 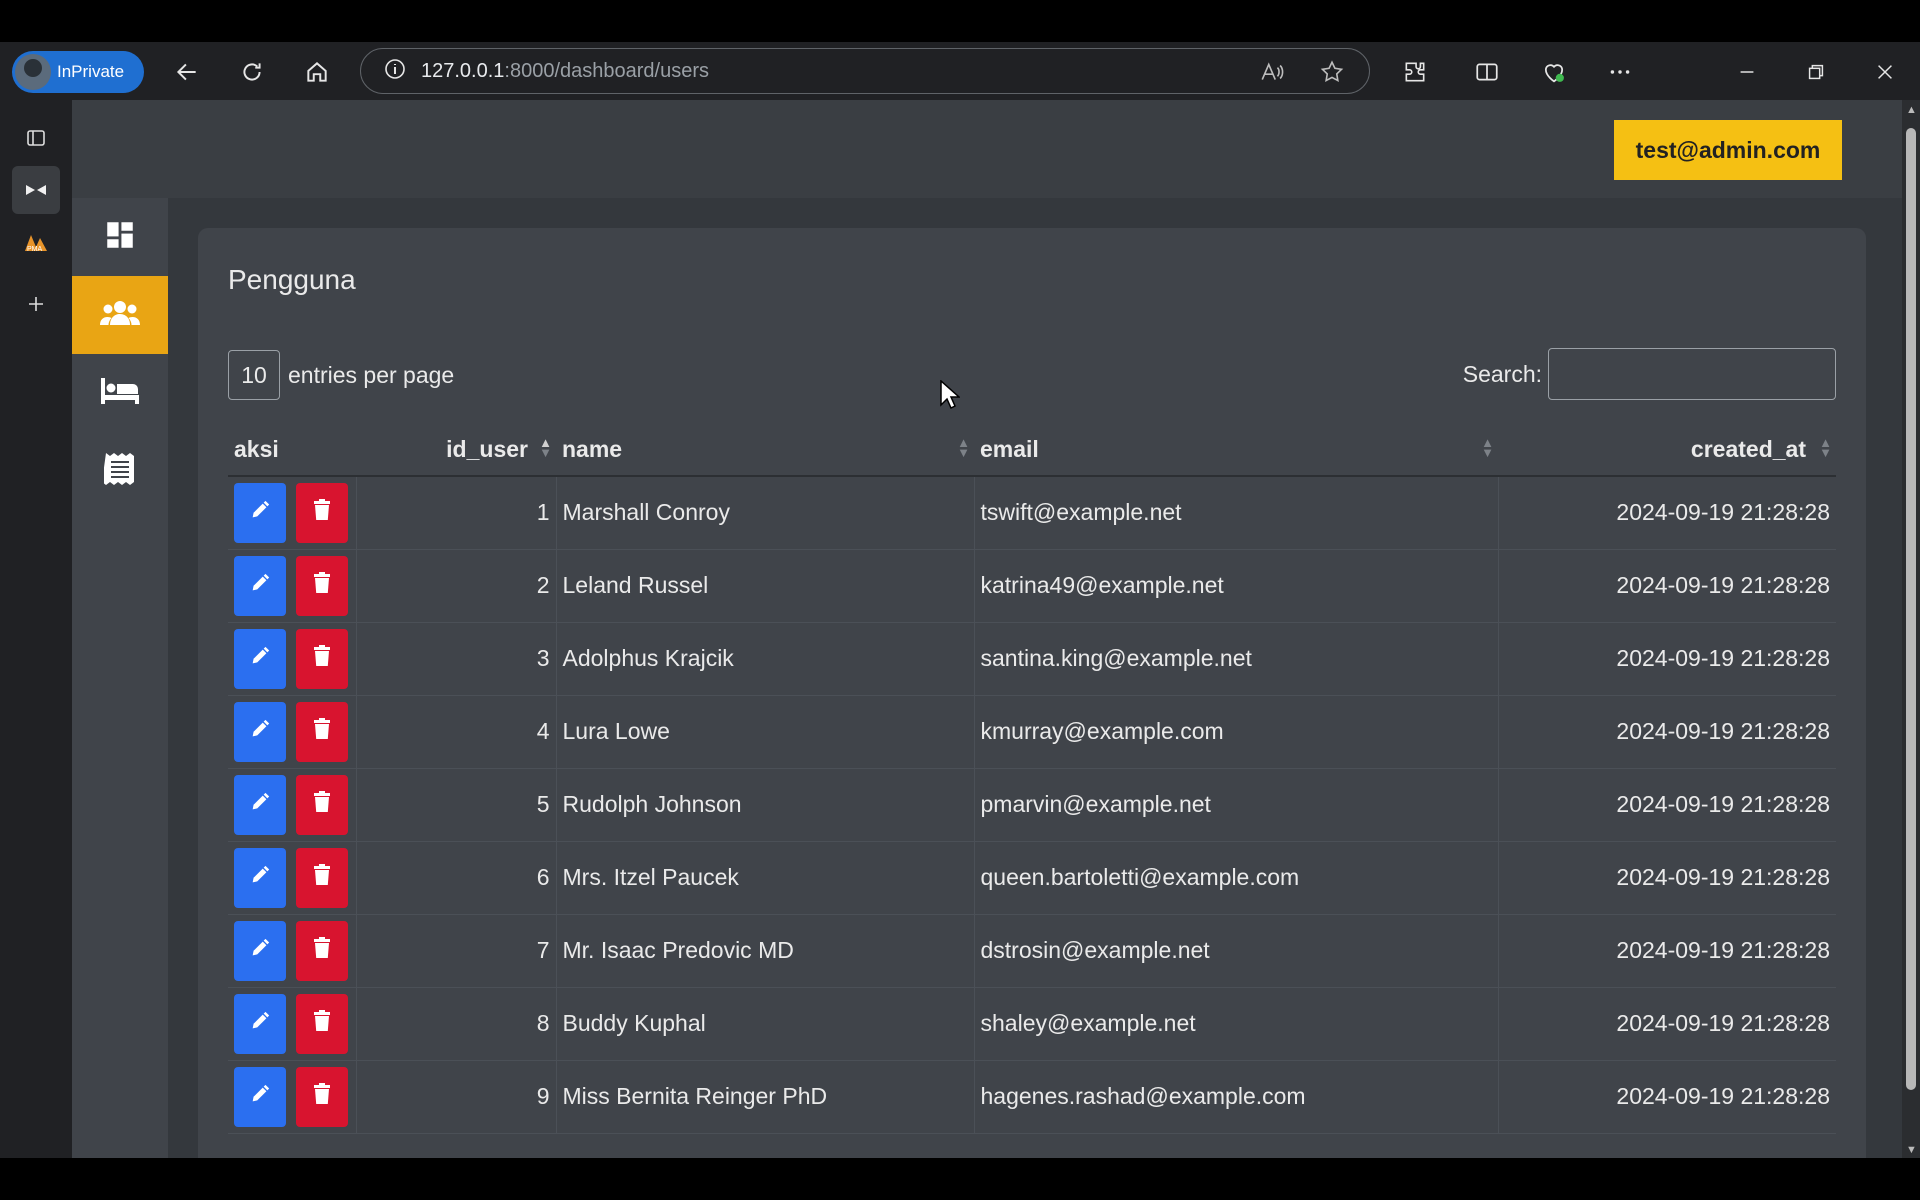 I want to click on id-user-cell: 6, so click(x=456, y=878).